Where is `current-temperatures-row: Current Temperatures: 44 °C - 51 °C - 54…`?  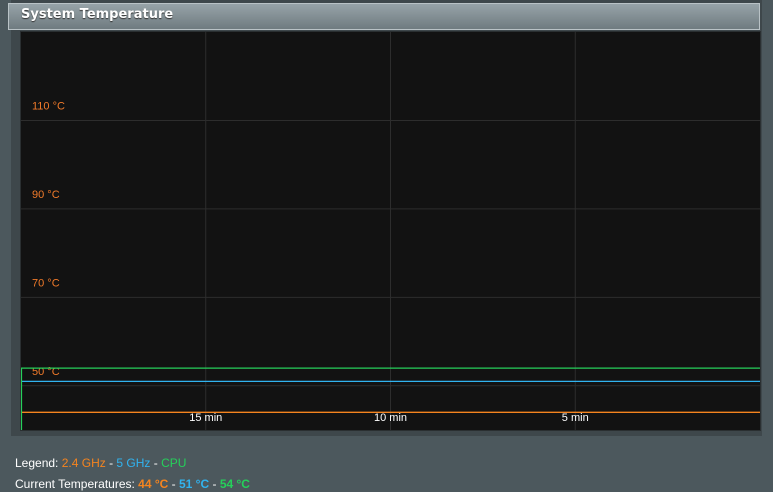
current-temperatures-row: Current Temperatures: 44 °C - 51 °C - 54… is located at coordinates (132, 484).